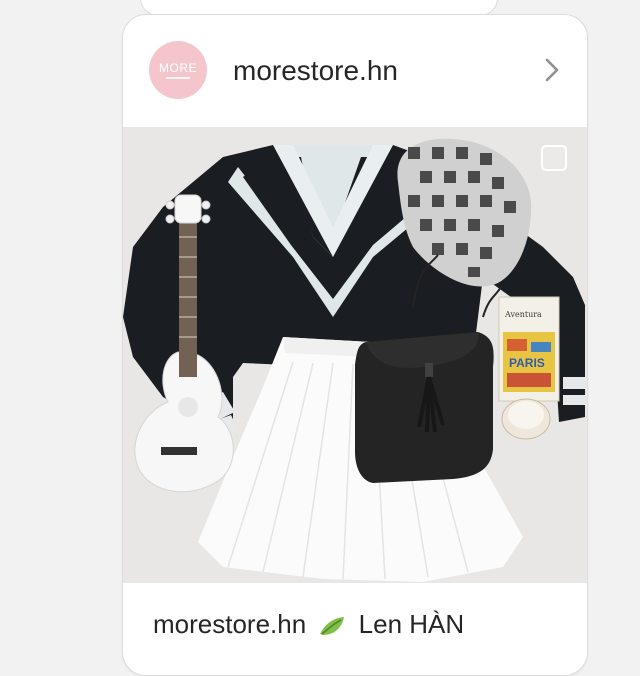 The image size is (640, 676). What do you see at coordinates (554, 158) in the screenshot?
I see `select-checkbox-icon` at bounding box center [554, 158].